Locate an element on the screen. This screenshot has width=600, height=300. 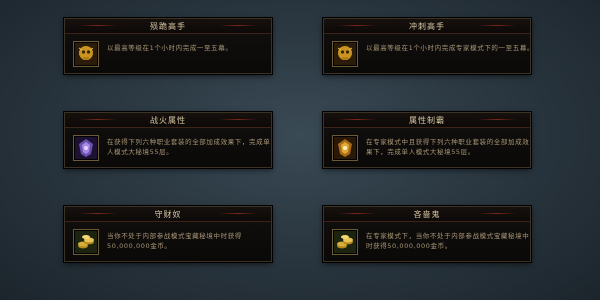
achievement-title: 属性制霸 is located at coordinates (427, 120).